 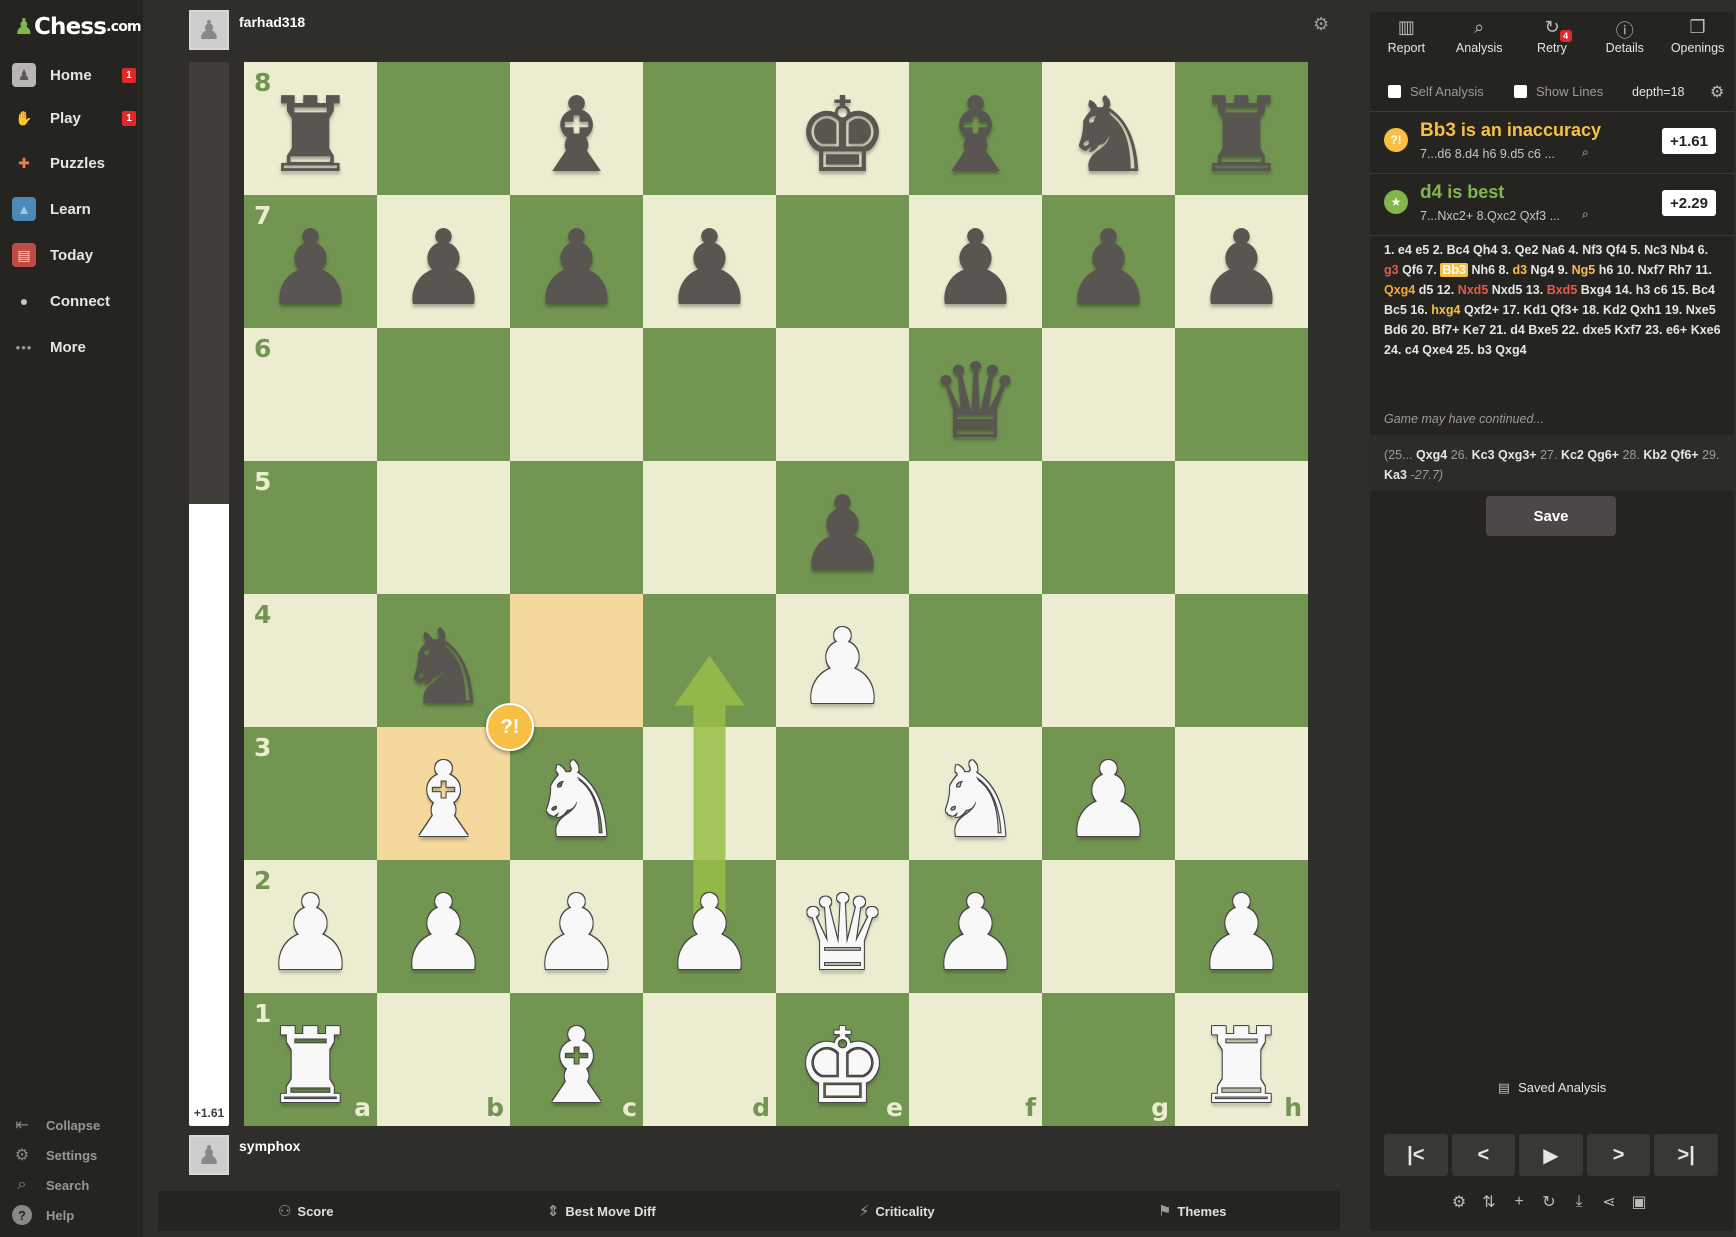 What do you see at coordinates (842, 533) in the screenshot?
I see `black-pawn-e5: ♟` at bounding box center [842, 533].